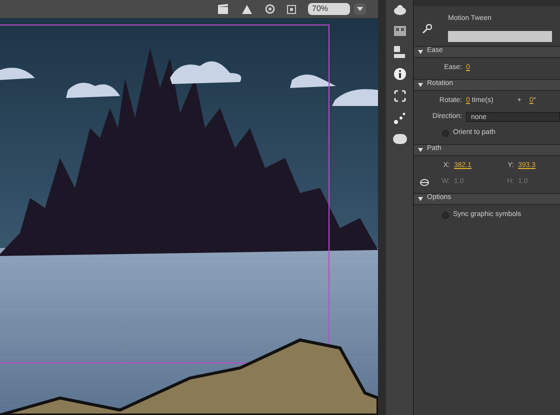 Image resolution: width=560 pixels, height=415 pixels. I want to click on square-icon, so click(291, 9).